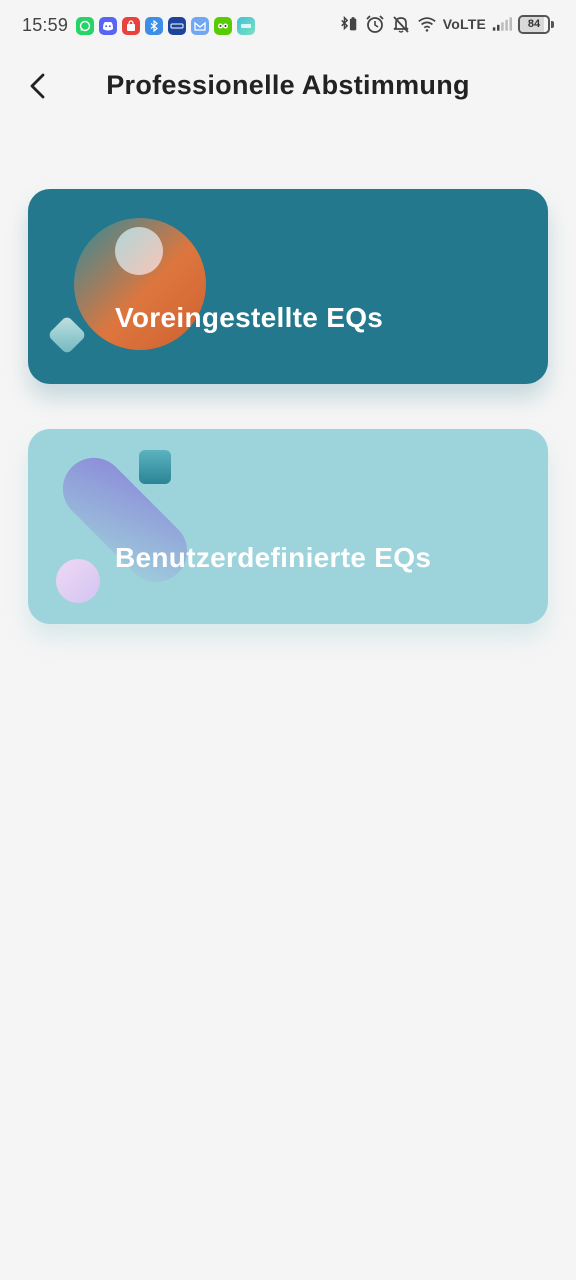  What do you see at coordinates (502, 24) in the screenshot?
I see `signal-icon` at bounding box center [502, 24].